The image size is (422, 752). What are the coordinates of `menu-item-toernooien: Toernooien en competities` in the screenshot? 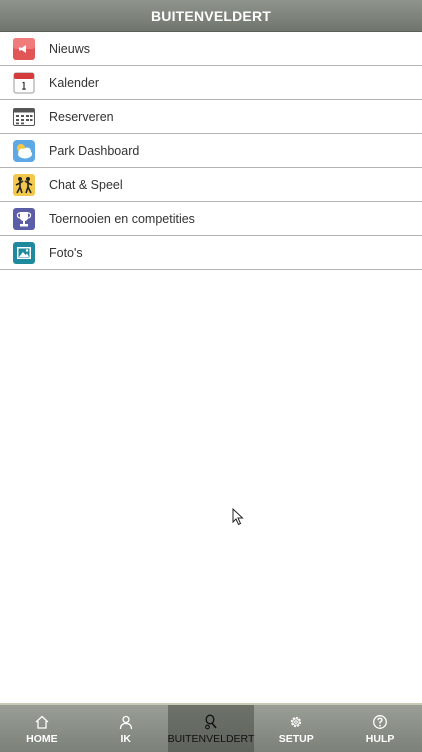 It's located at (211, 219).